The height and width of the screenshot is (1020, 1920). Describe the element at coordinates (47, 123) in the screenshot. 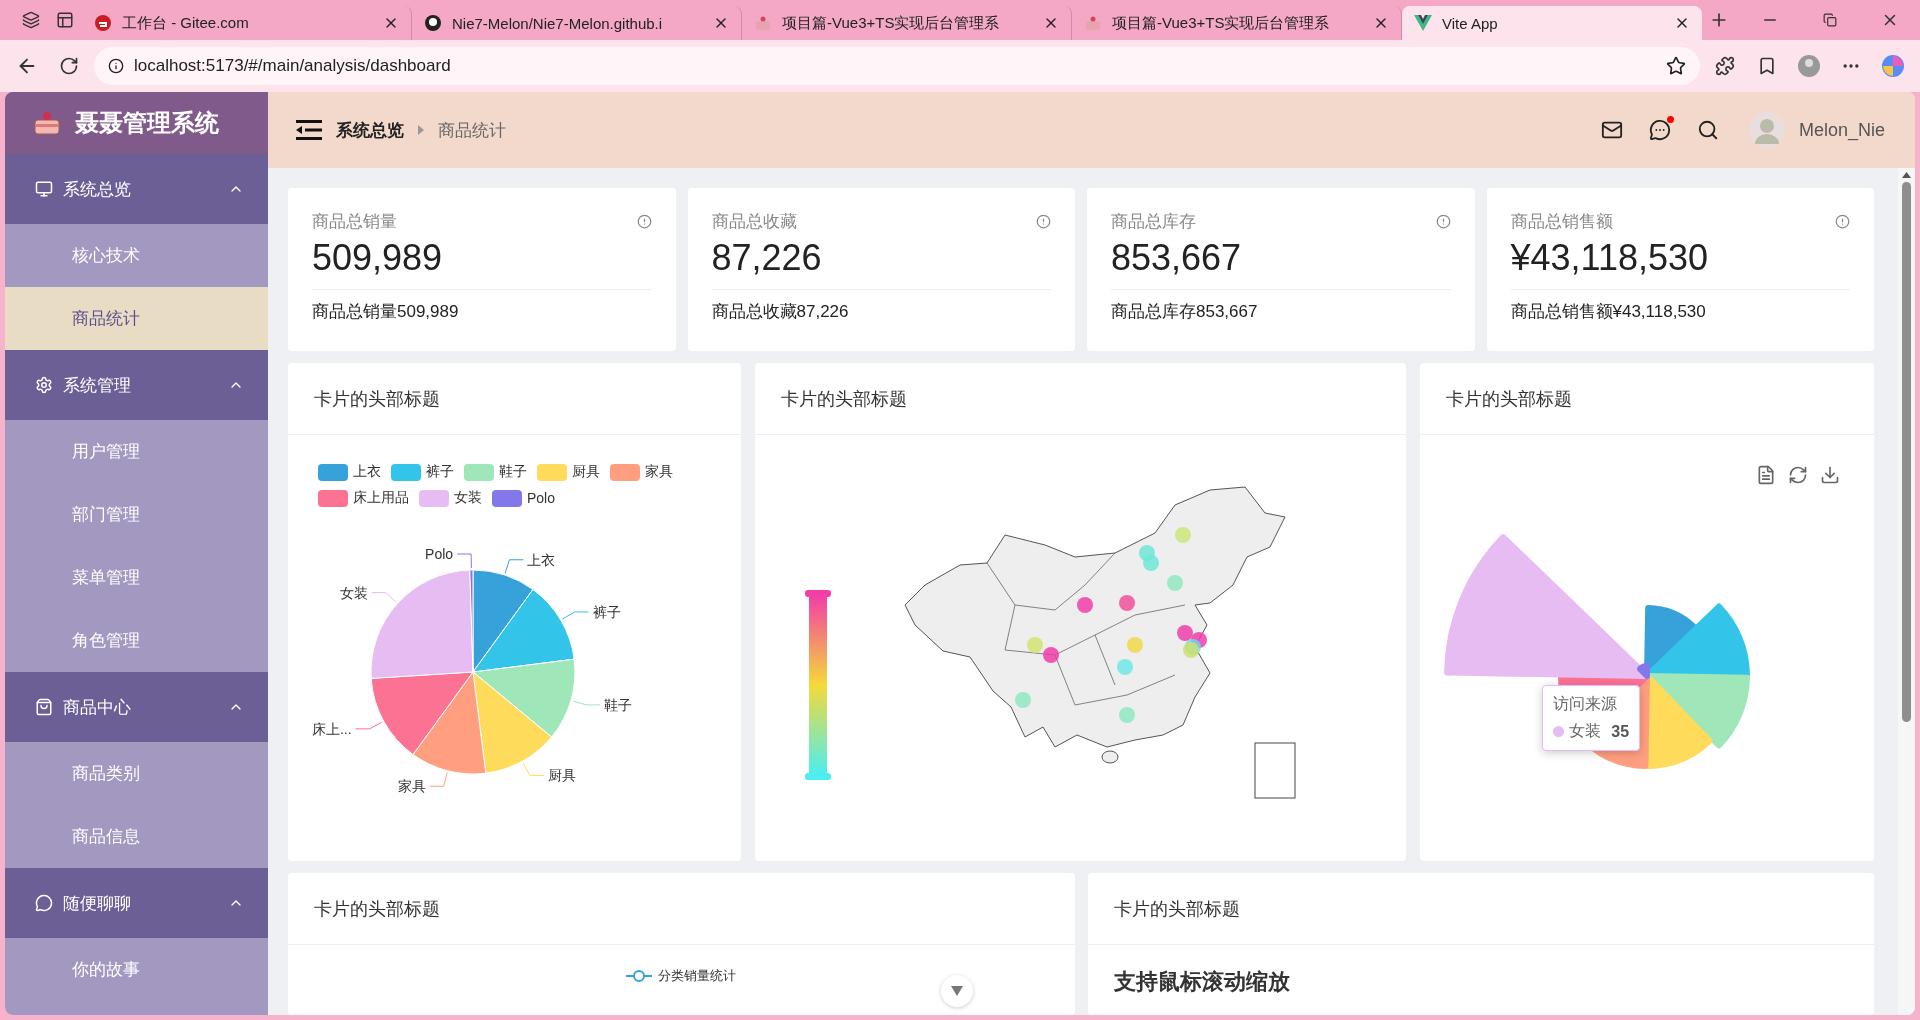

I see `cake-logo-icon` at that location.